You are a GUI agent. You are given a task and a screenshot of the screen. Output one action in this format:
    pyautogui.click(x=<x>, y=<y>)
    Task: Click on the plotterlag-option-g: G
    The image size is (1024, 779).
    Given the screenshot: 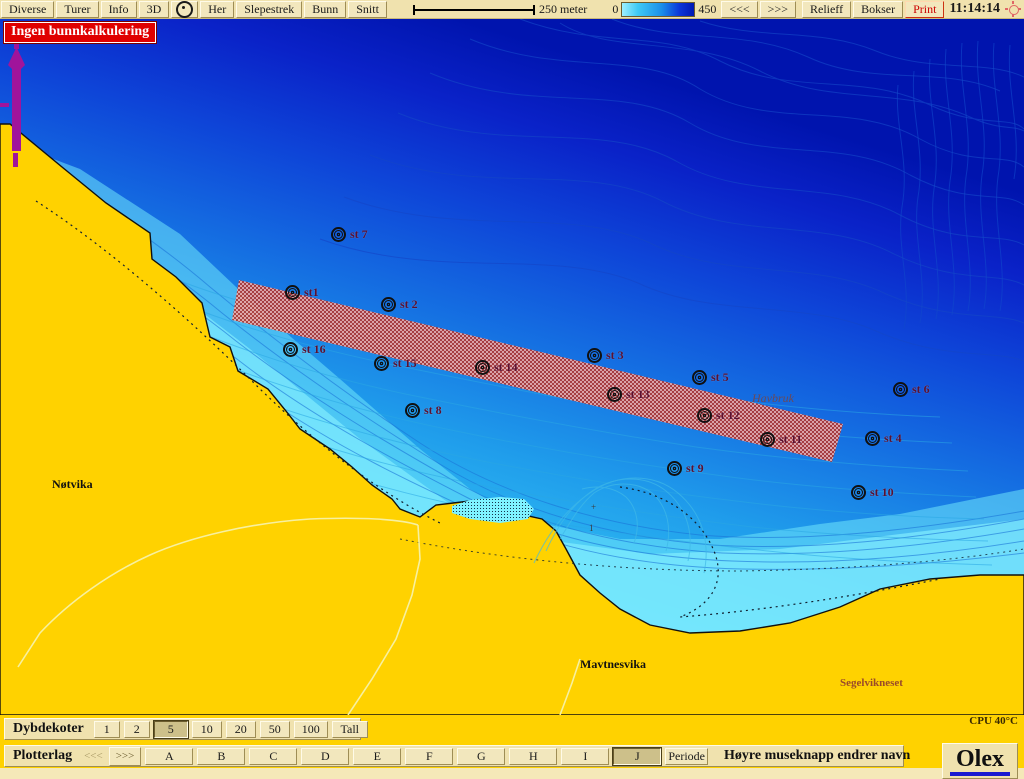 What is the action you would take?
    pyautogui.click(x=481, y=756)
    